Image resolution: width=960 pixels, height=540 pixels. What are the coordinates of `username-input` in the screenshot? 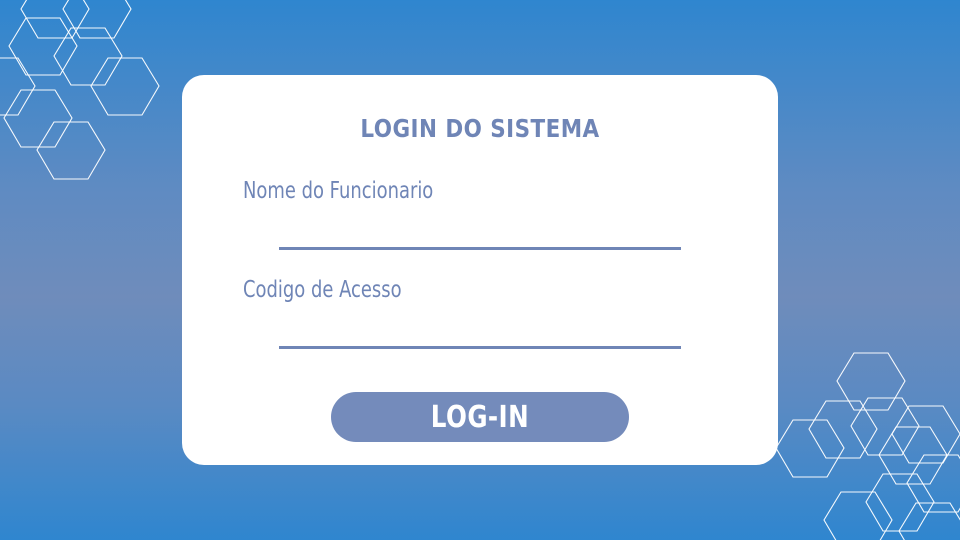 It's located at (480, 230).